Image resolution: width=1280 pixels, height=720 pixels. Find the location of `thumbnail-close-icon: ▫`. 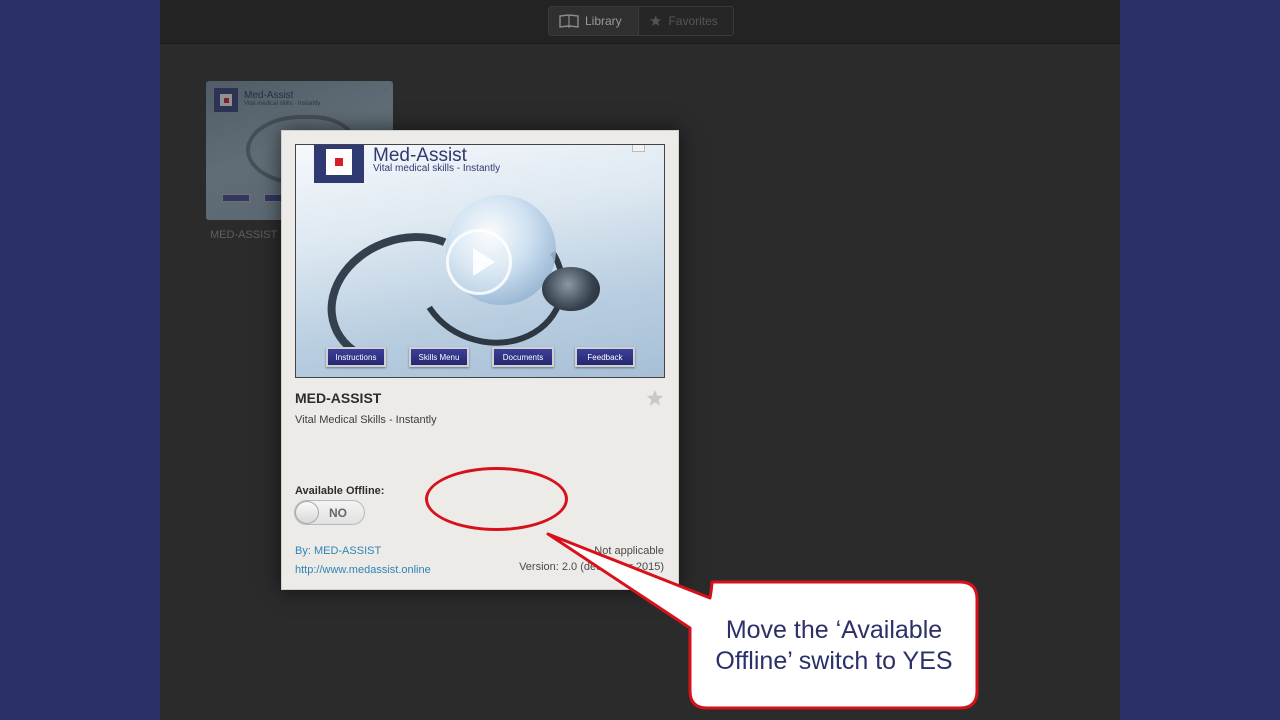

thumbnail-close-icon: ▫ is located at coordinates (385, 90).